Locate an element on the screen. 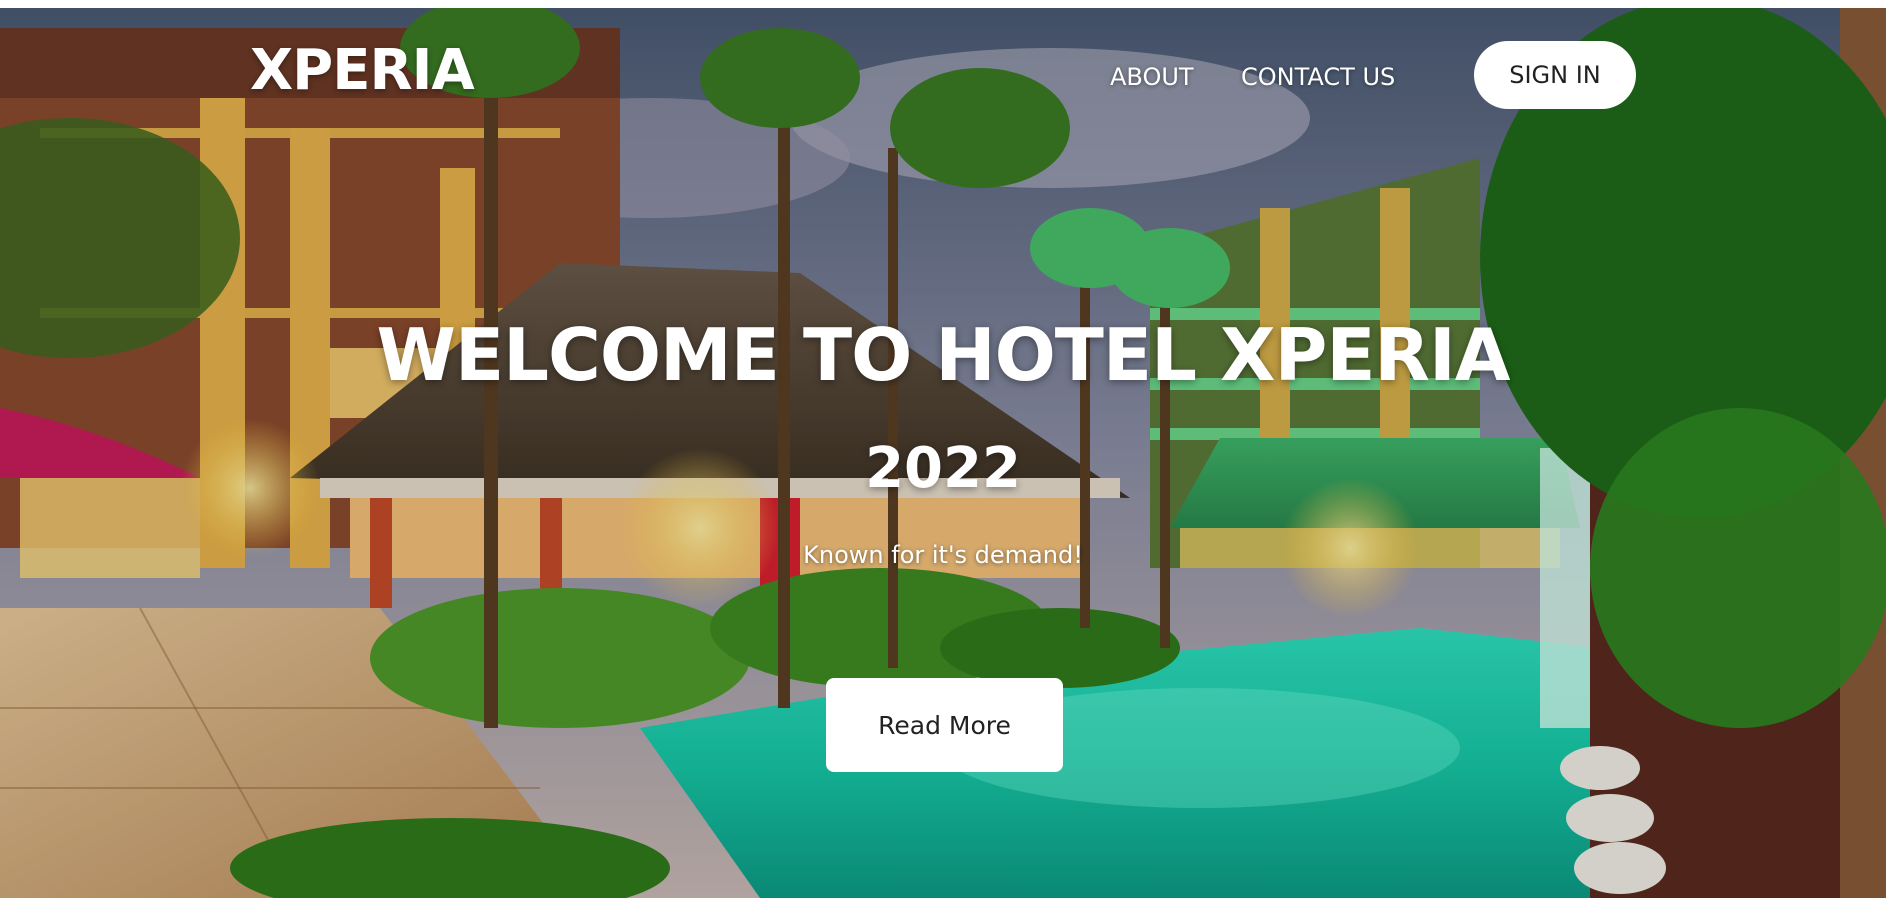 This screenshot has width=1886, height=898. read-more-button: Read More is located at coordinates (944, 725).